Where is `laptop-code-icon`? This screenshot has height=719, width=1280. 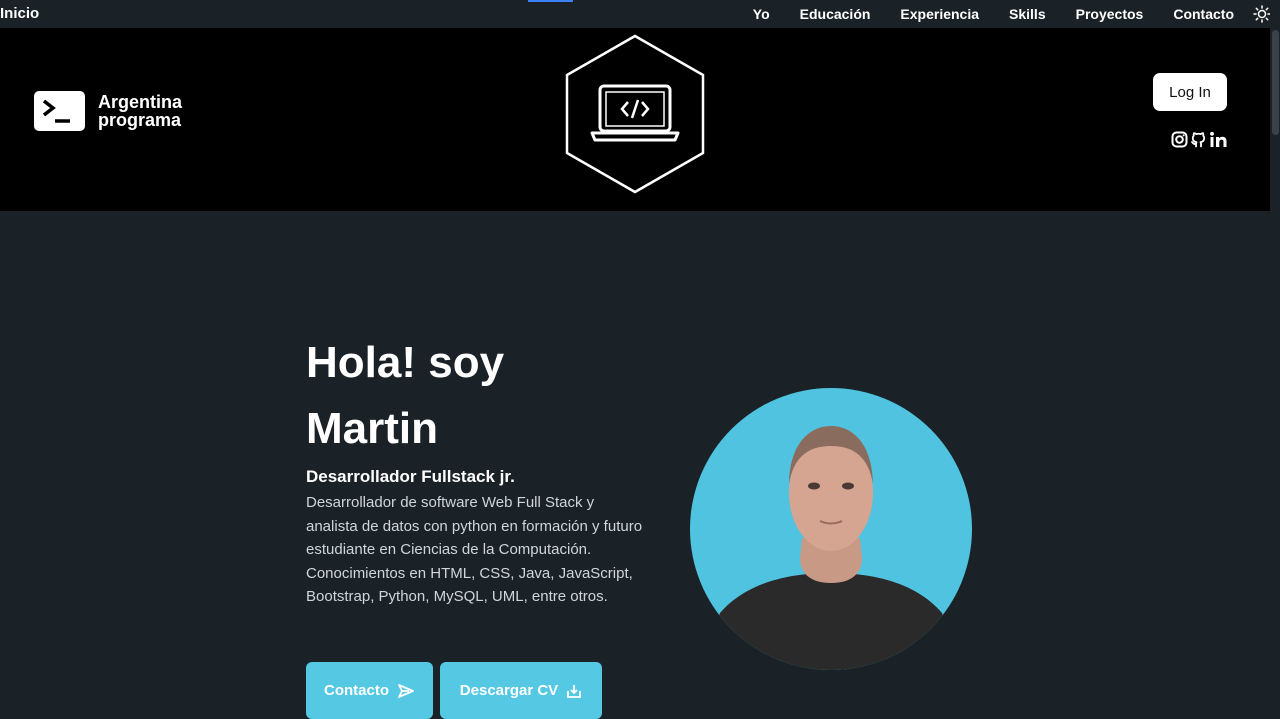 laptop-code-icon is located at coordinates (635, 114).